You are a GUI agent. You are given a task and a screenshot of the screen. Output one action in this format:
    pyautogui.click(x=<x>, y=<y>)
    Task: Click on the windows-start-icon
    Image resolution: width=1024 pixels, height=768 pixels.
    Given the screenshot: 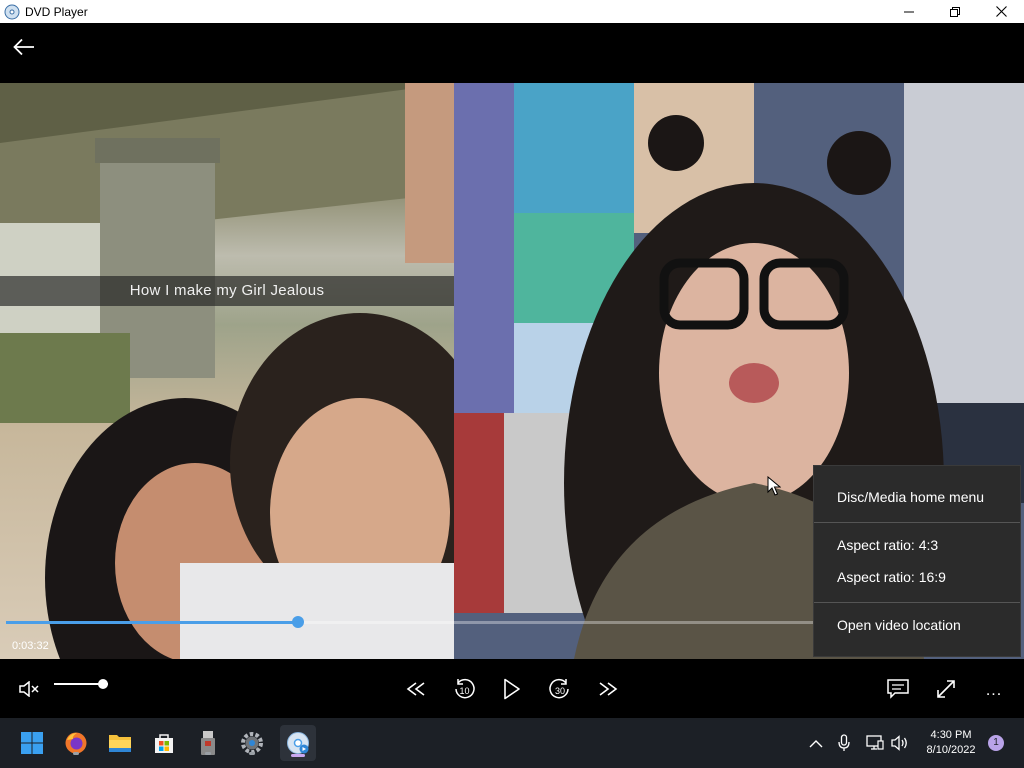 What is the action you would take?
    pyautogui.click(x=32, y=743)
    